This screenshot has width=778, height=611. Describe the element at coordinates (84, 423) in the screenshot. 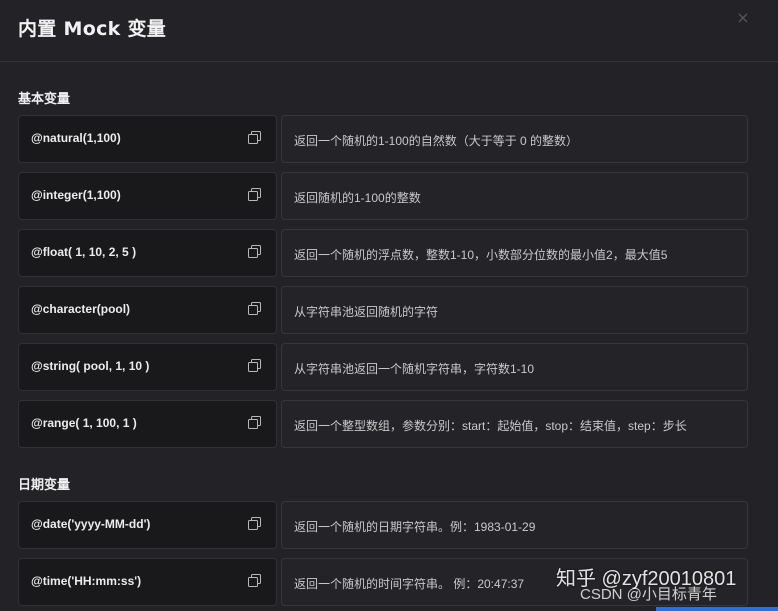

I see `variable-name: @range( 1, 100, 1 )` at that location.